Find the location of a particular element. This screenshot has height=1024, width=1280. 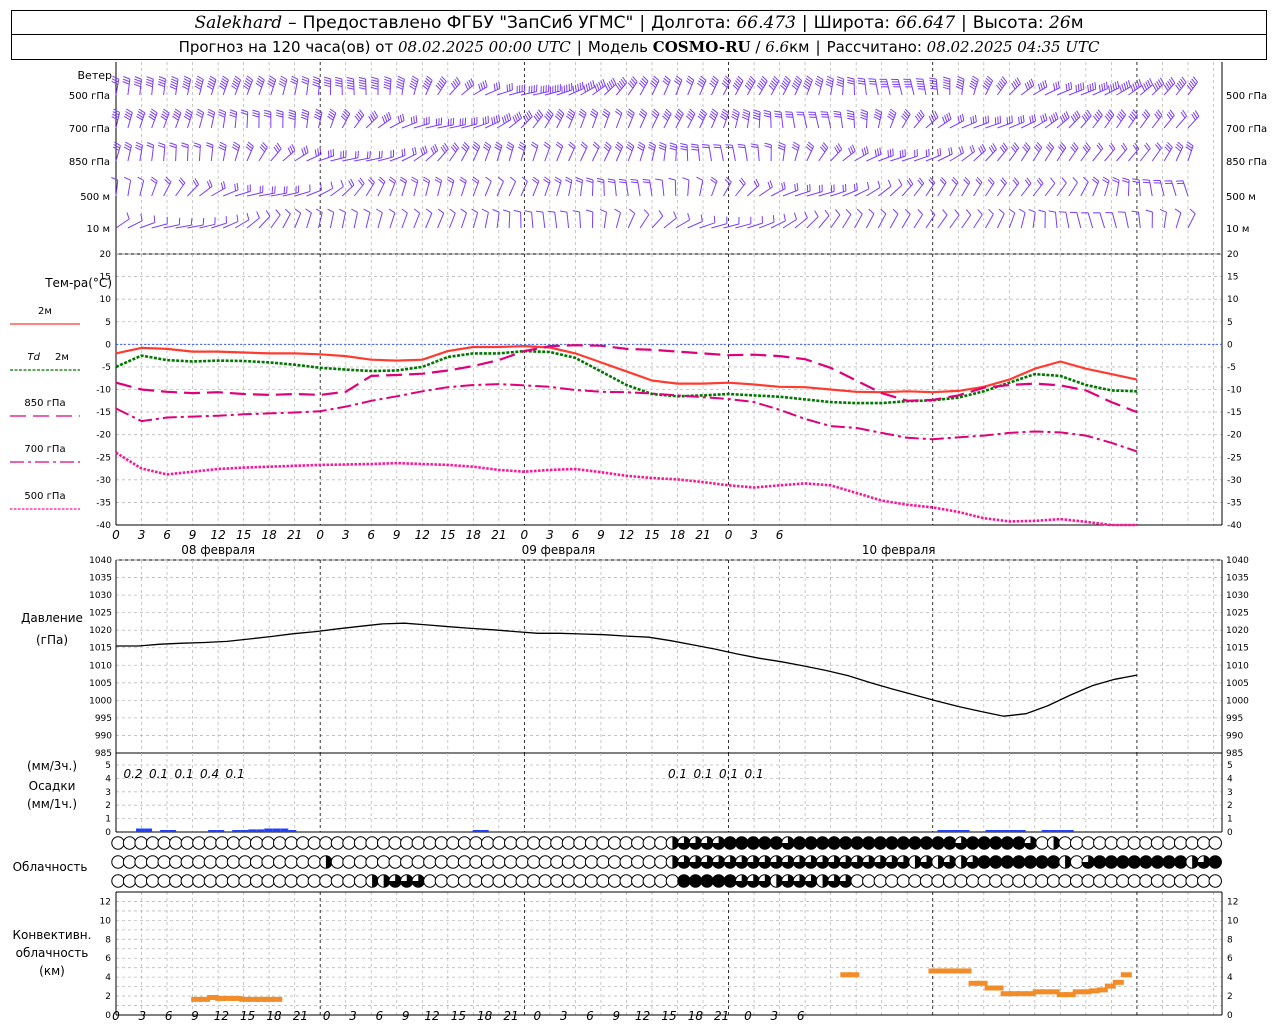

x-hour-label-bottom: 3 is located at coordinates (775, 1016).